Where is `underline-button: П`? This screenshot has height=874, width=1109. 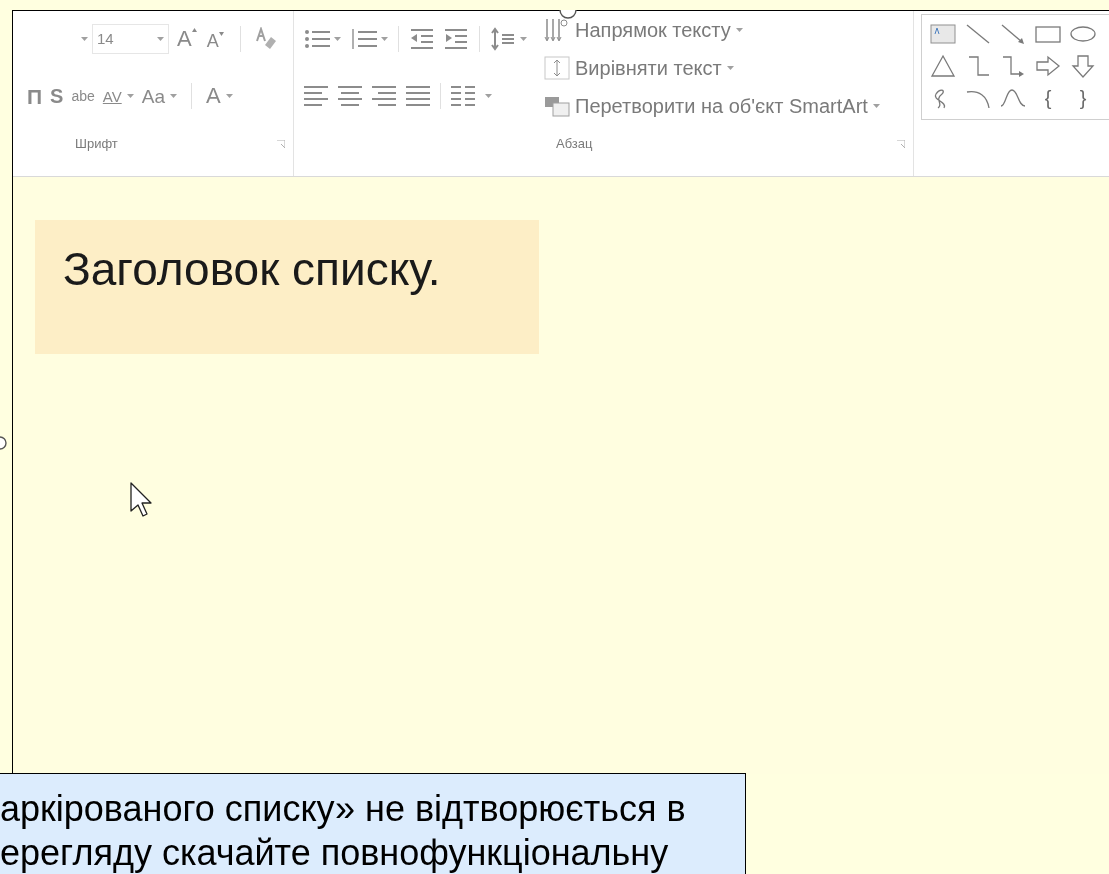
underline-button: П is located at coordinates (35, 96).